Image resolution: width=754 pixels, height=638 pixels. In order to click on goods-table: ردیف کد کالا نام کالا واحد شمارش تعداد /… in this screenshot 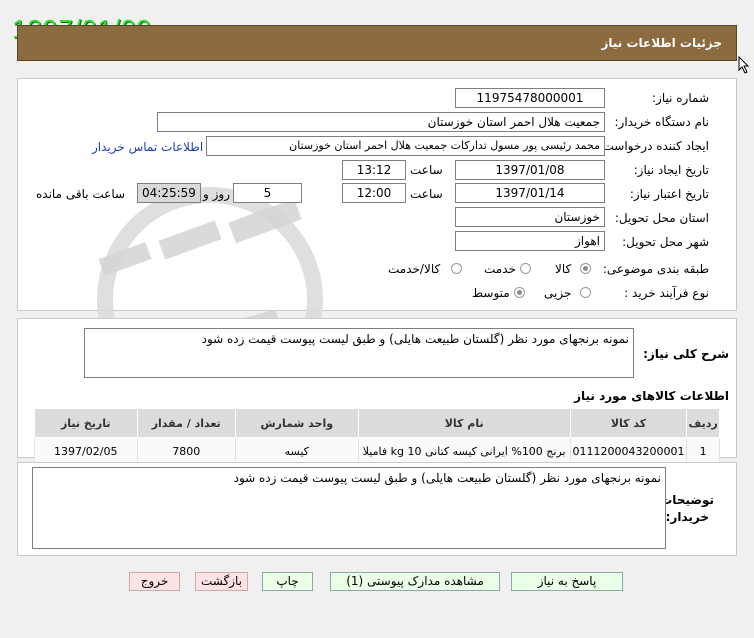, I will do `click(377, 436)`.